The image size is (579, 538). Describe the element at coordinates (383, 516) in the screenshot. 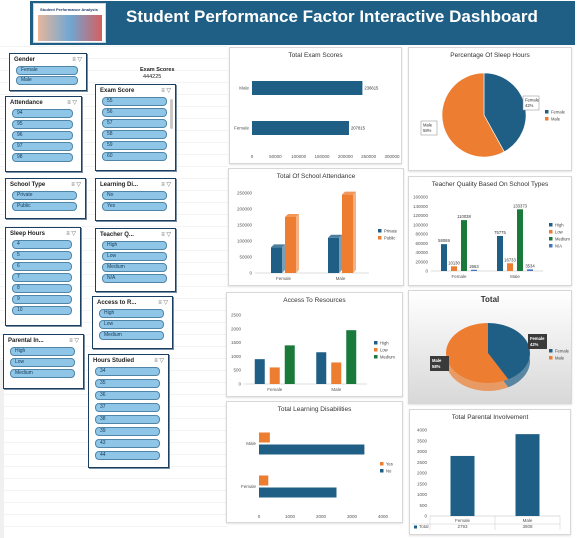

I see `x-tick-label: 4000` at that location.